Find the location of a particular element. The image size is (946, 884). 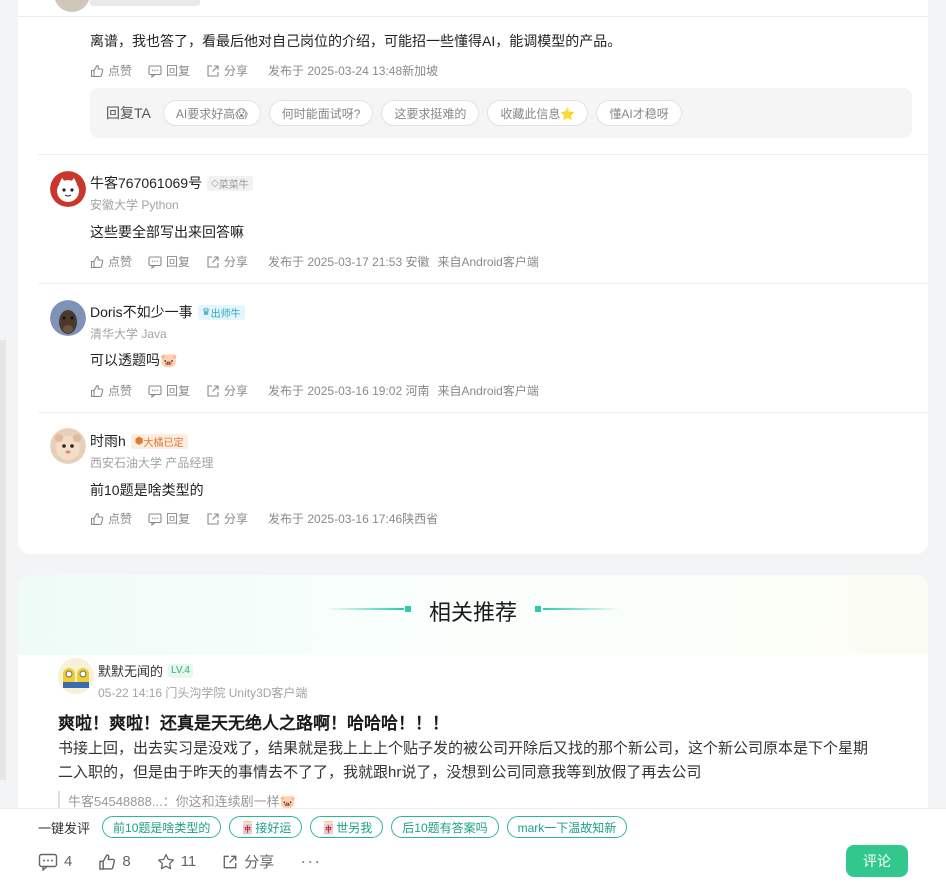

likes-stat: 8 is located at coordinates (114, 862).